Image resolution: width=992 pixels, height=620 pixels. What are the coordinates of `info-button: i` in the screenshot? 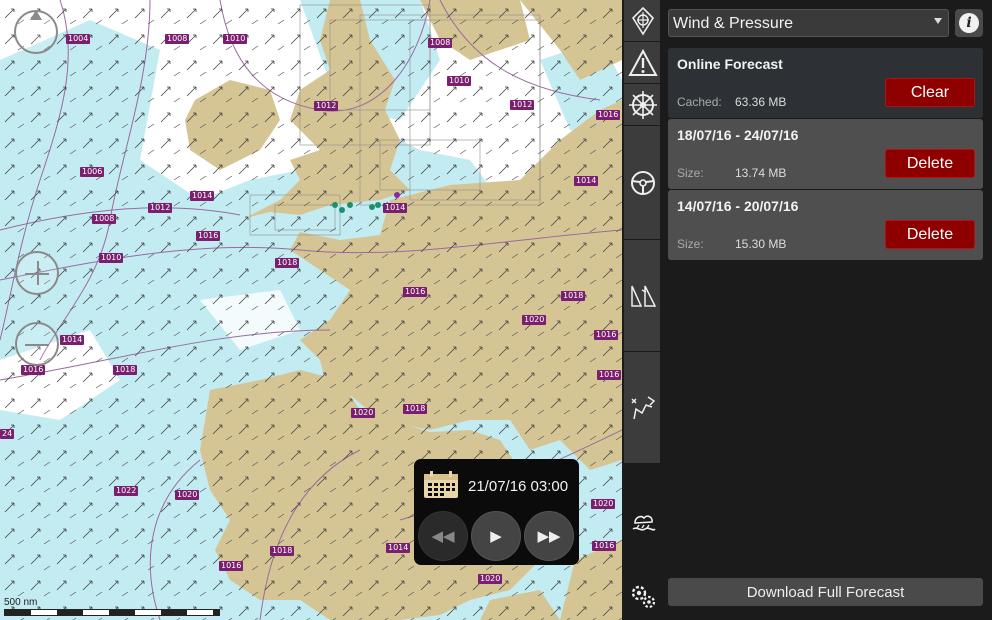 It's located at (969, 23).